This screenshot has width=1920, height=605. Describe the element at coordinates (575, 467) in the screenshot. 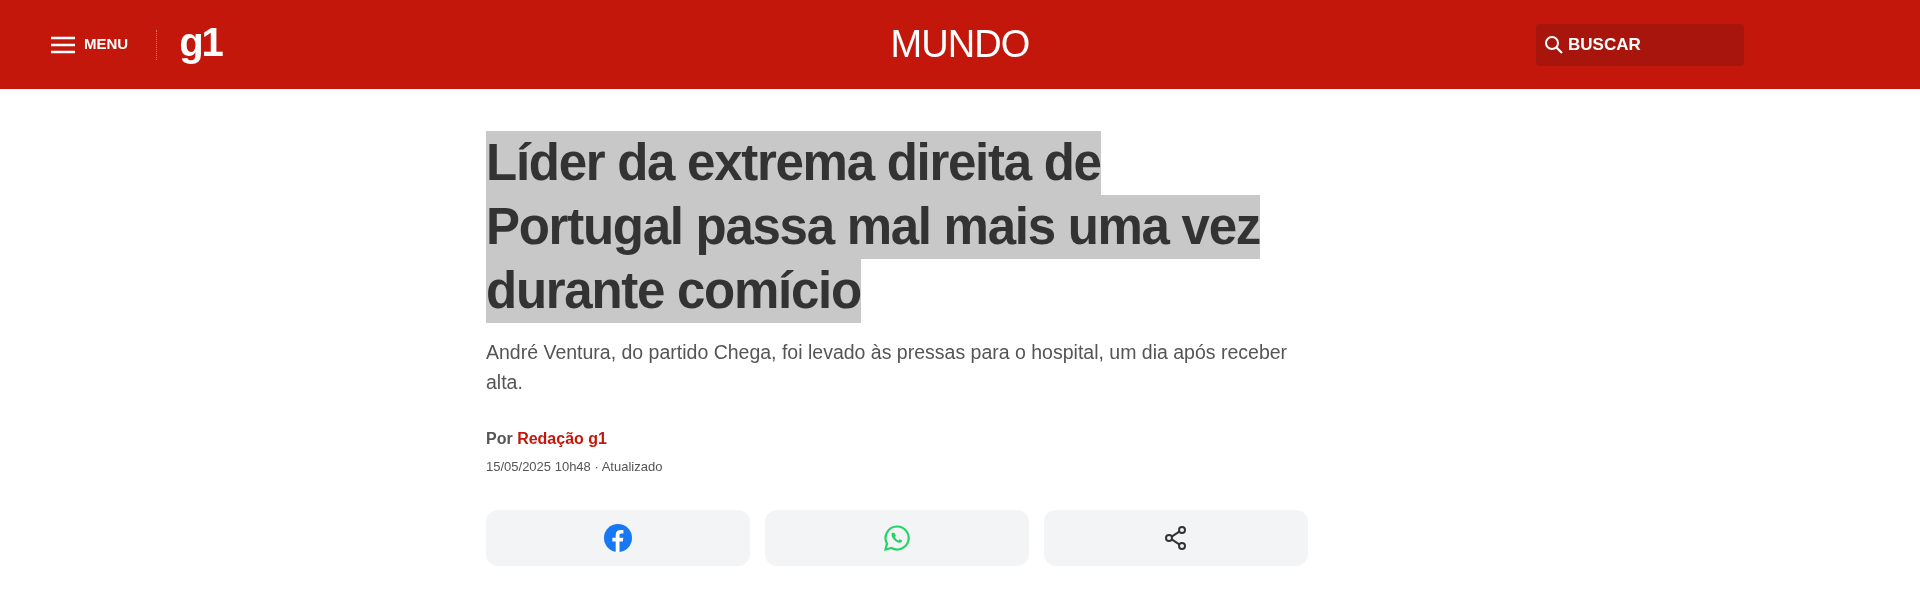

I see `timestamp: 15/05/2025 10h48 · Atualizado` at that location.